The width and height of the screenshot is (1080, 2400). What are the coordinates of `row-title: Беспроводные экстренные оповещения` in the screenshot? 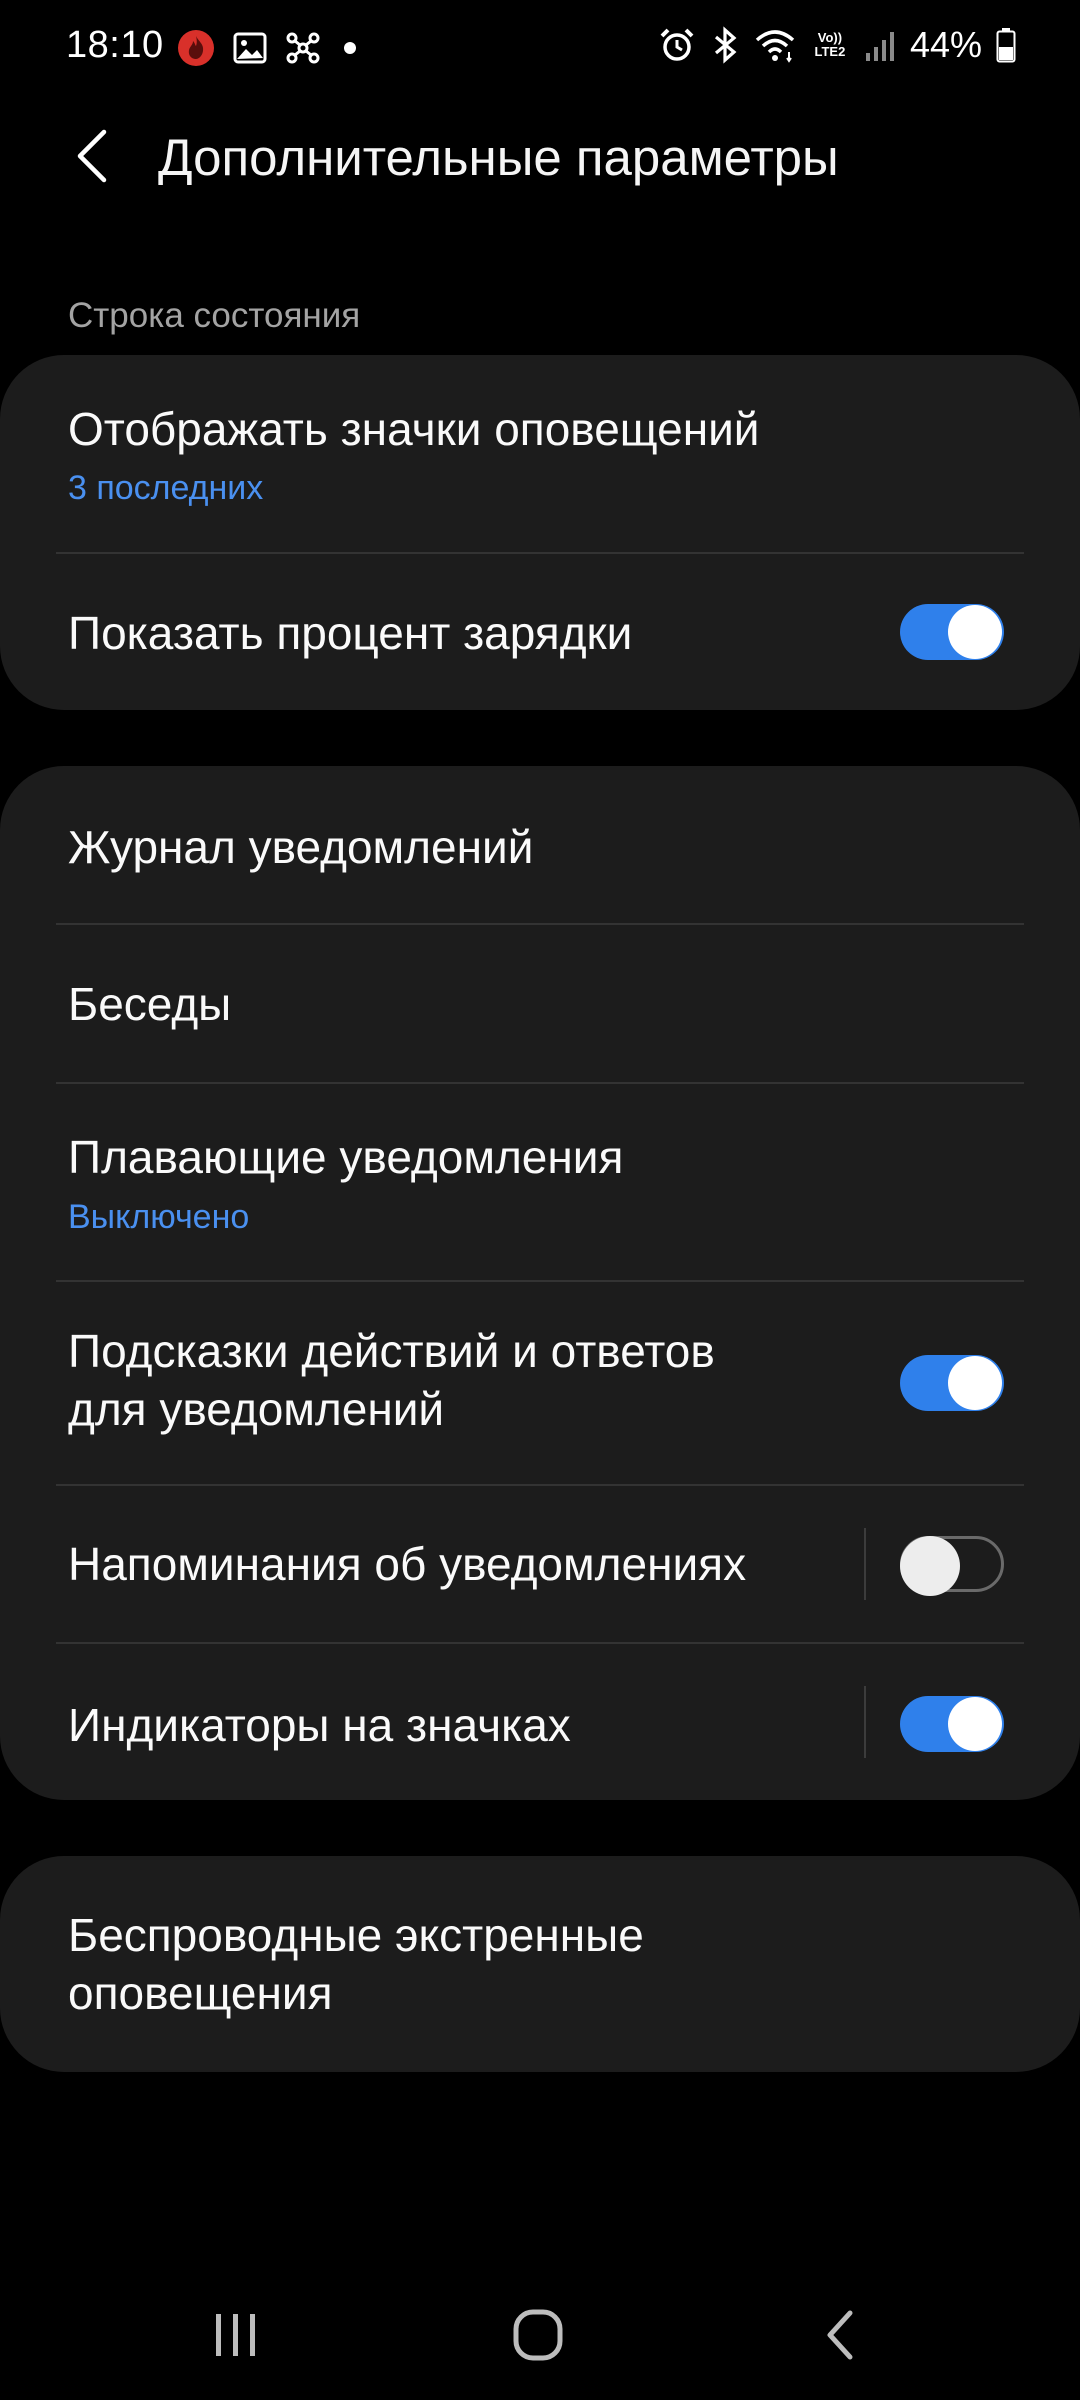 It's located at (458, 1964).